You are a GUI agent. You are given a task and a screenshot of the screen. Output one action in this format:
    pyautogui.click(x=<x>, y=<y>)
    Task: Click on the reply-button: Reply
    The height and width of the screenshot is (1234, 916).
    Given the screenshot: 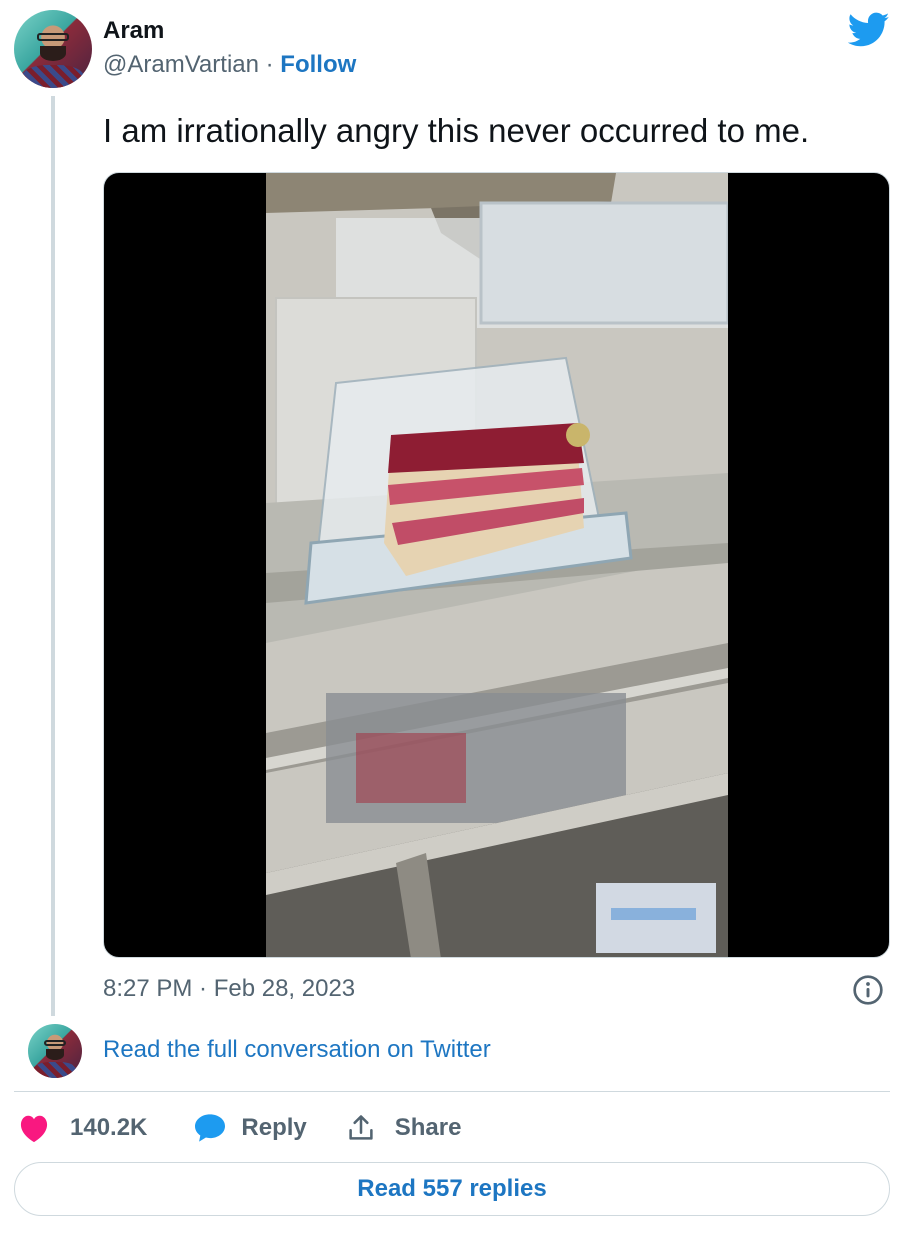 What is the action you would take?
    pyautogui.click(x=250, y=1128)
    